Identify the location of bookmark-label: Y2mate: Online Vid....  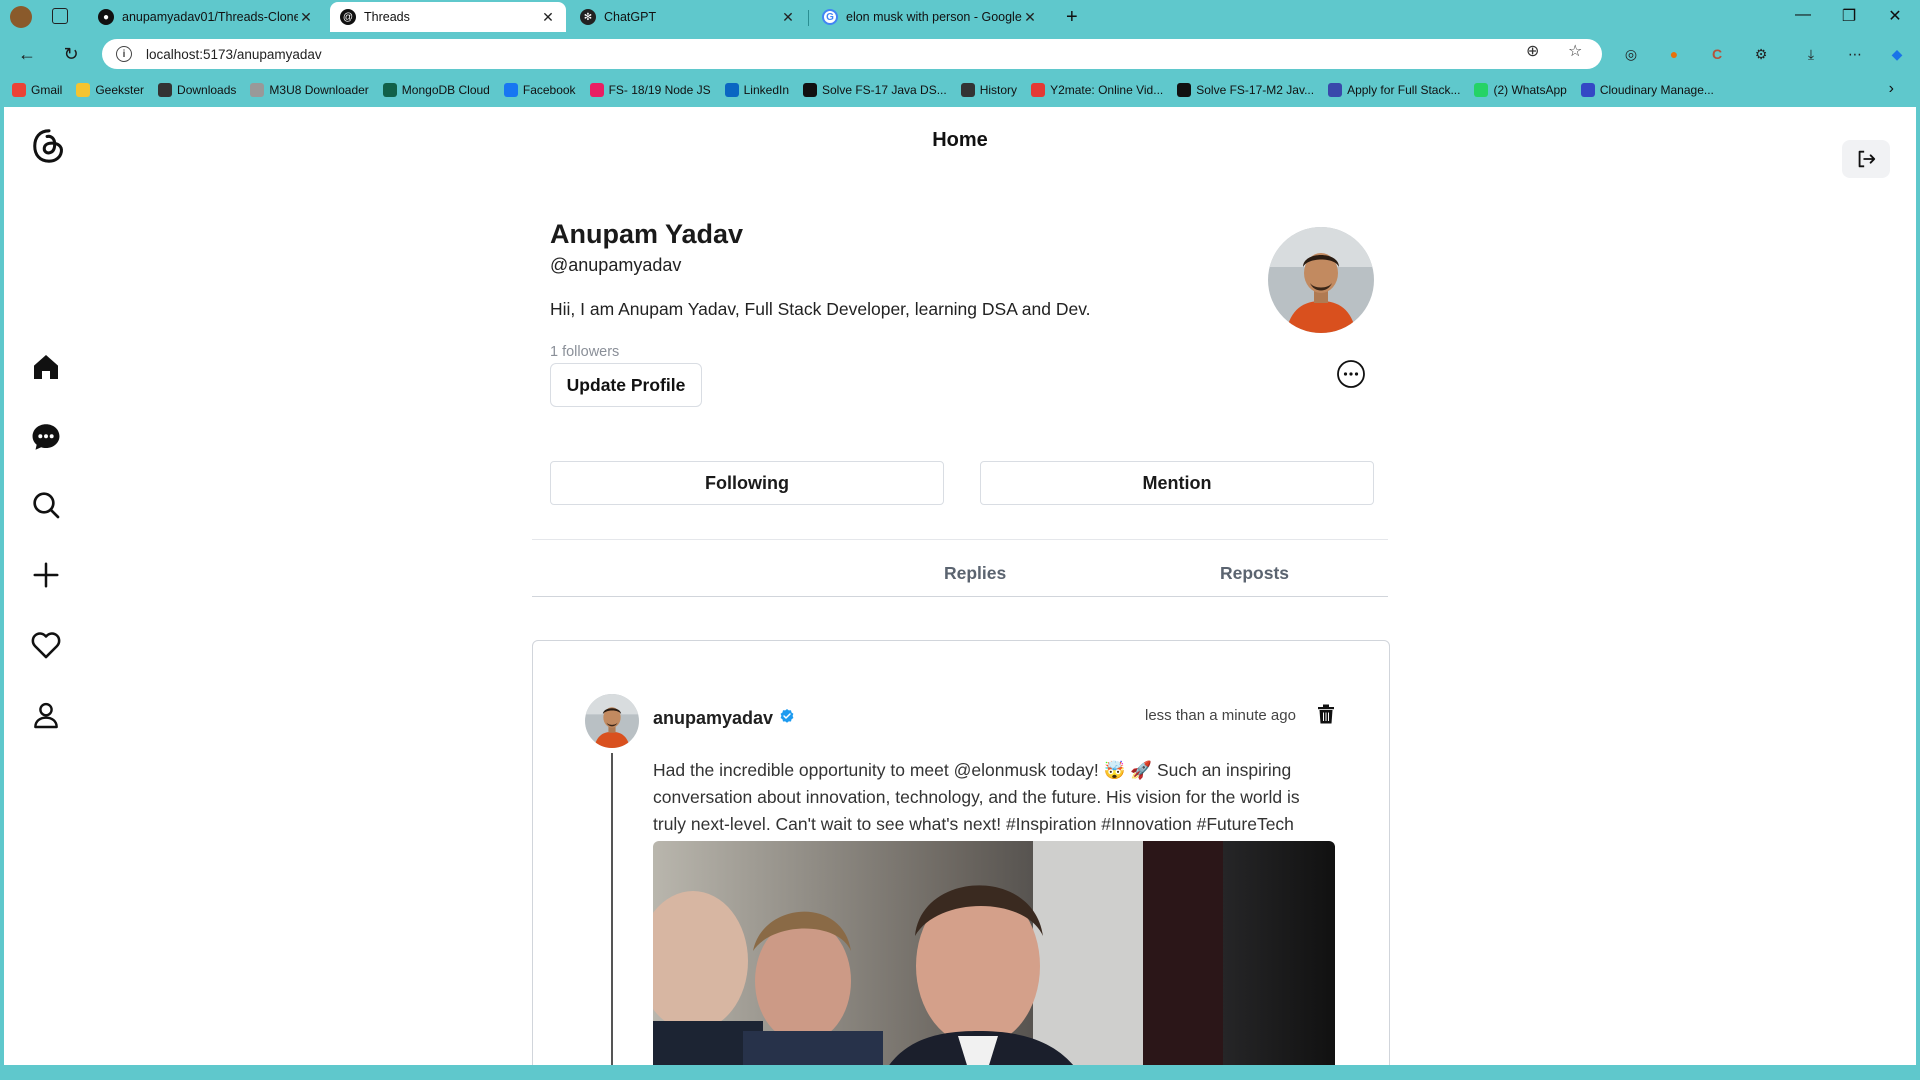
(1107, 90).